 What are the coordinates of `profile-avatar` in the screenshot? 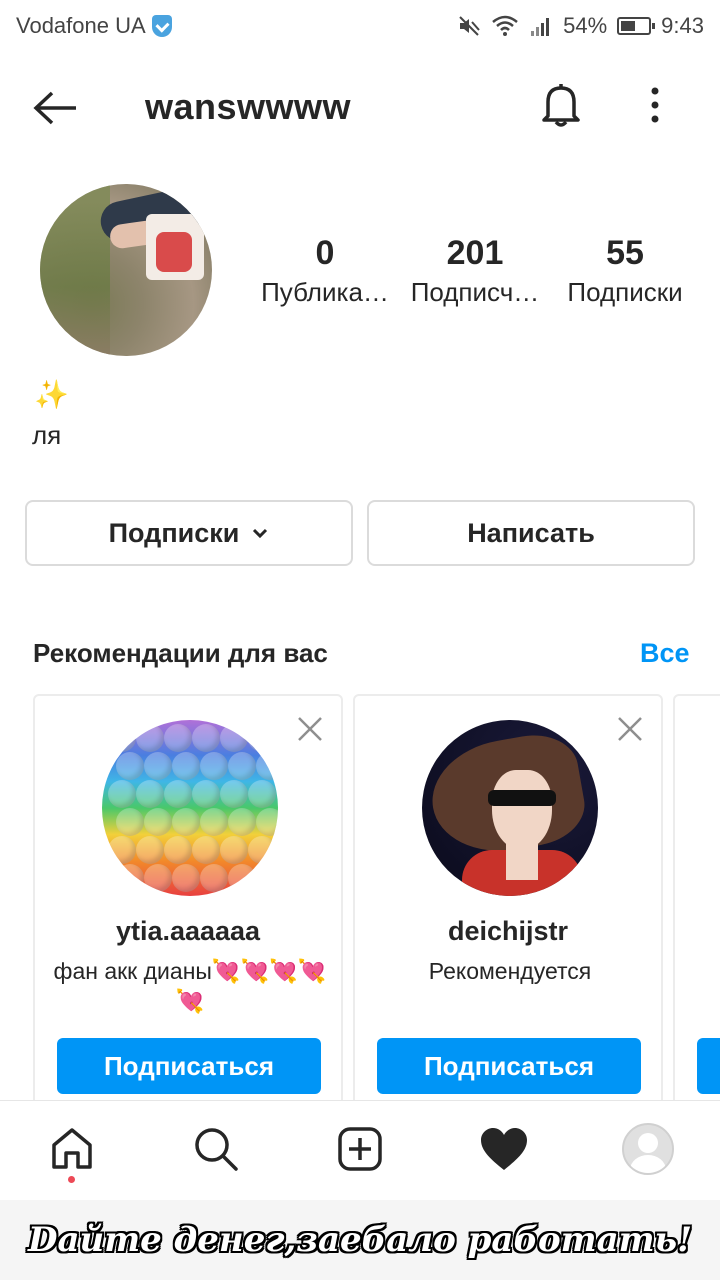 It's located at (126, 270).